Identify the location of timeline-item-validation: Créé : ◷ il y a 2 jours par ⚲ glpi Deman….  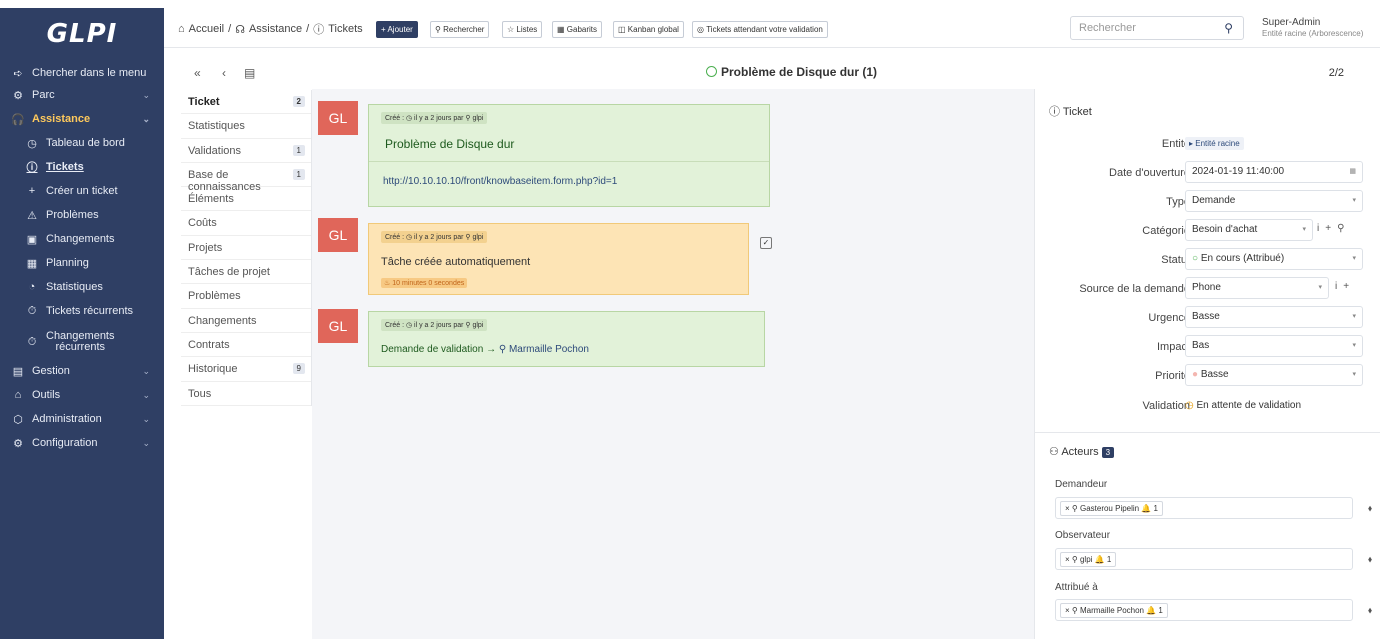
(566, 339).